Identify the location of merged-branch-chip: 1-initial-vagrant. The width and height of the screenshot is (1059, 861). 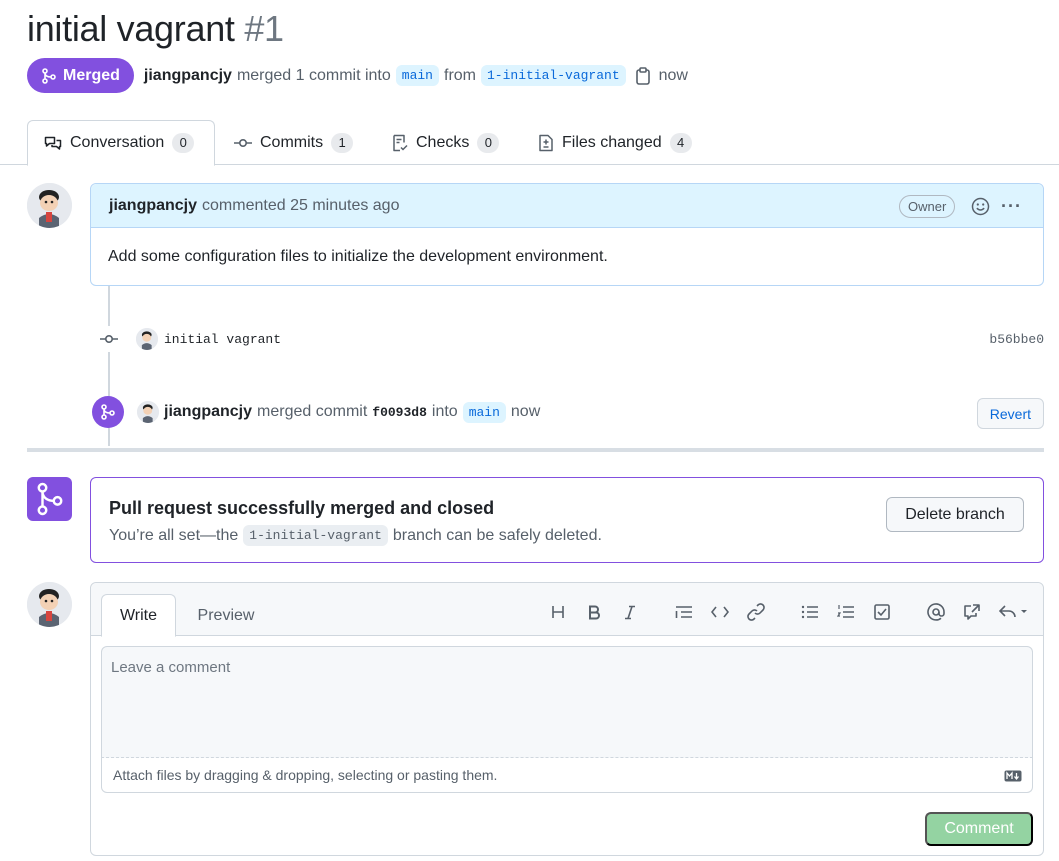
(315, 535).